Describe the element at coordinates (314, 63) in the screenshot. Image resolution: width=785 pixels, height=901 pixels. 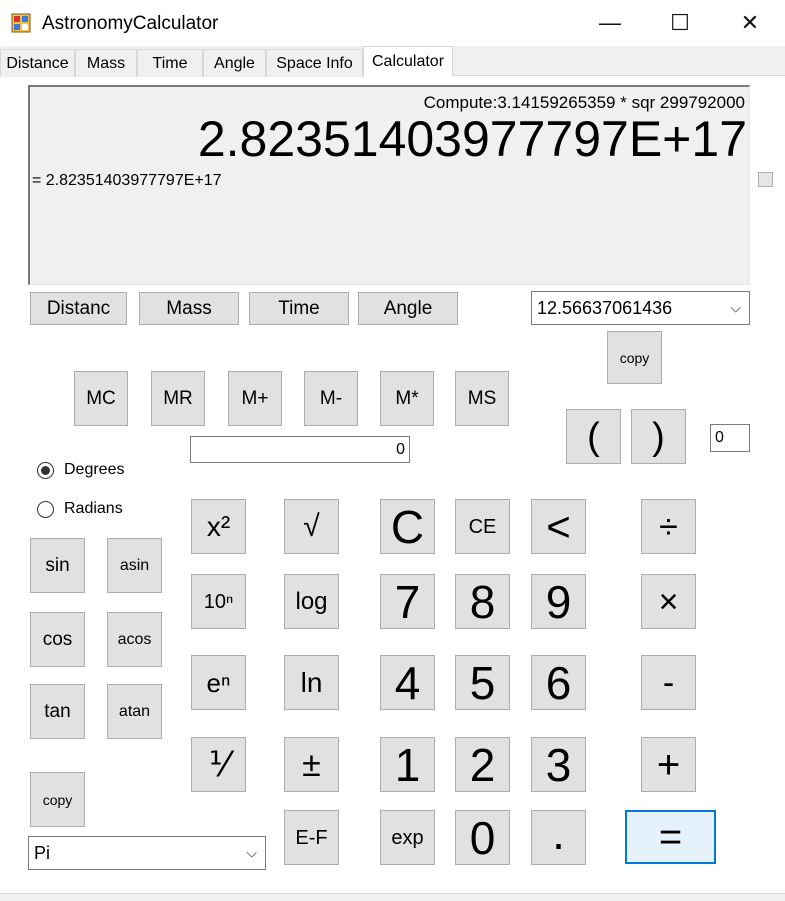
I see `tab-space-info: Space Info` at that location.